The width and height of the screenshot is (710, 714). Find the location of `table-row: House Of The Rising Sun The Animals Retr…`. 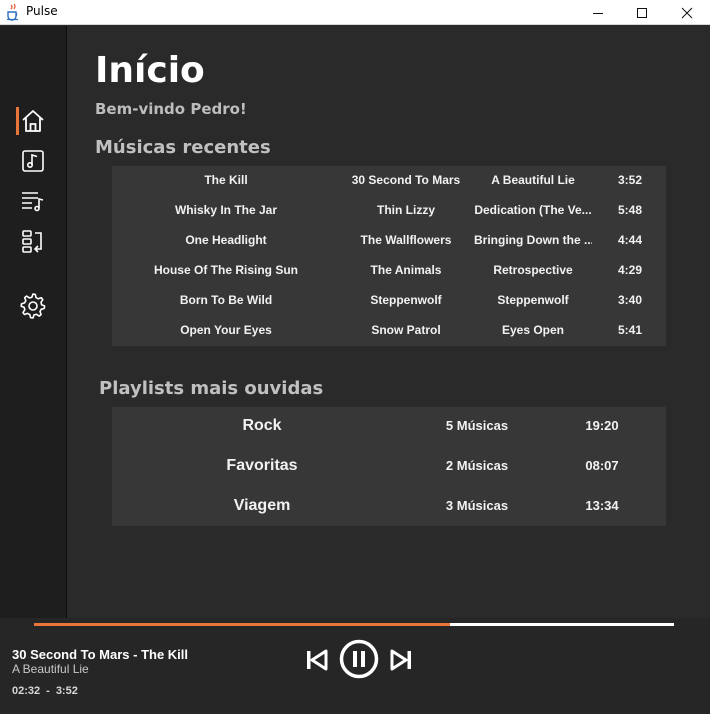

table-row: House Of The Rising Sun The Animals Retr… is located at coordinates (389, 271).